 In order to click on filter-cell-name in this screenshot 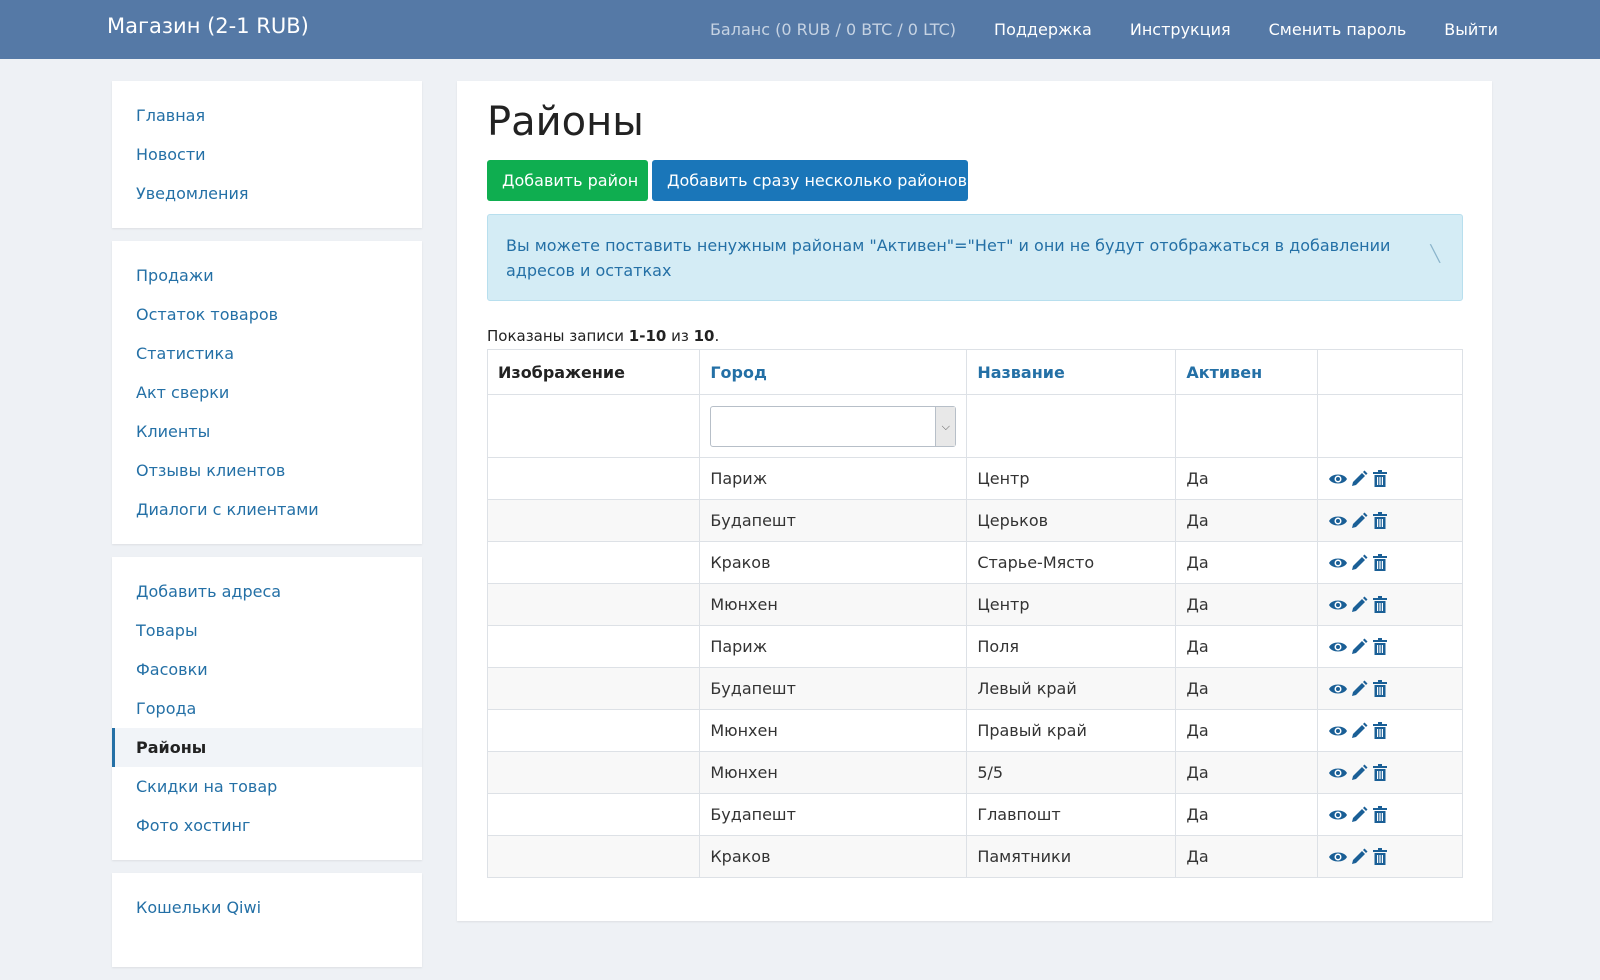, I will do `click(1071, 426)`.